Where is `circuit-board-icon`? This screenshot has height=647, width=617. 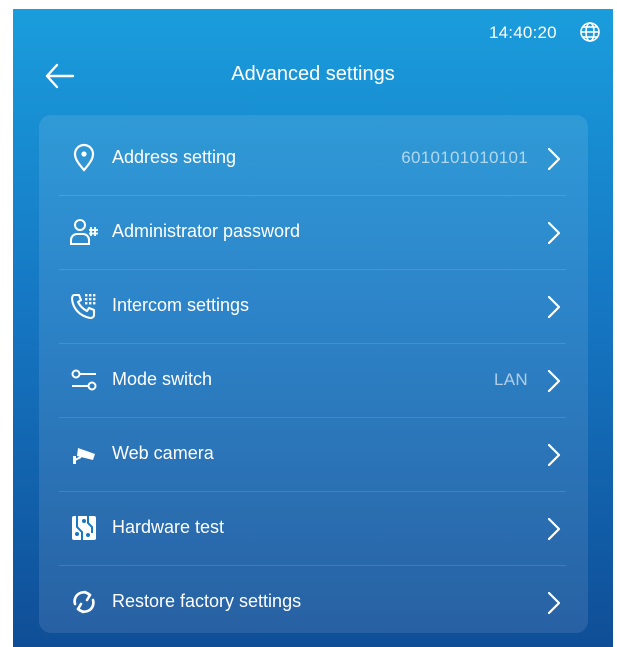 circuit-board-icon is located at coordinates (84, 528).